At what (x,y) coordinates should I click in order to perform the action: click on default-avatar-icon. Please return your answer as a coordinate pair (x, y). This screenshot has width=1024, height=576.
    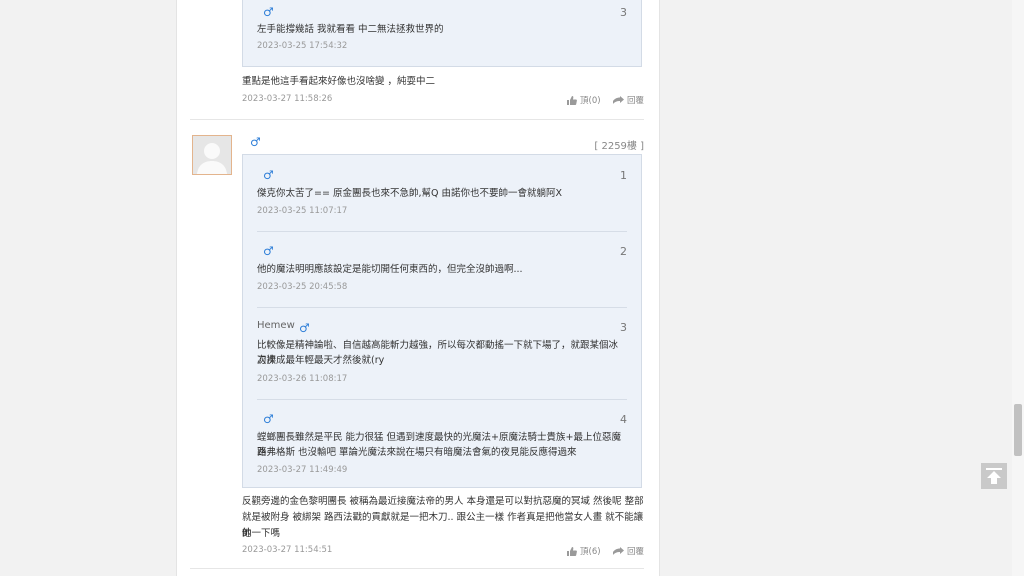
    Looking at the image, I should click on (212, 155).